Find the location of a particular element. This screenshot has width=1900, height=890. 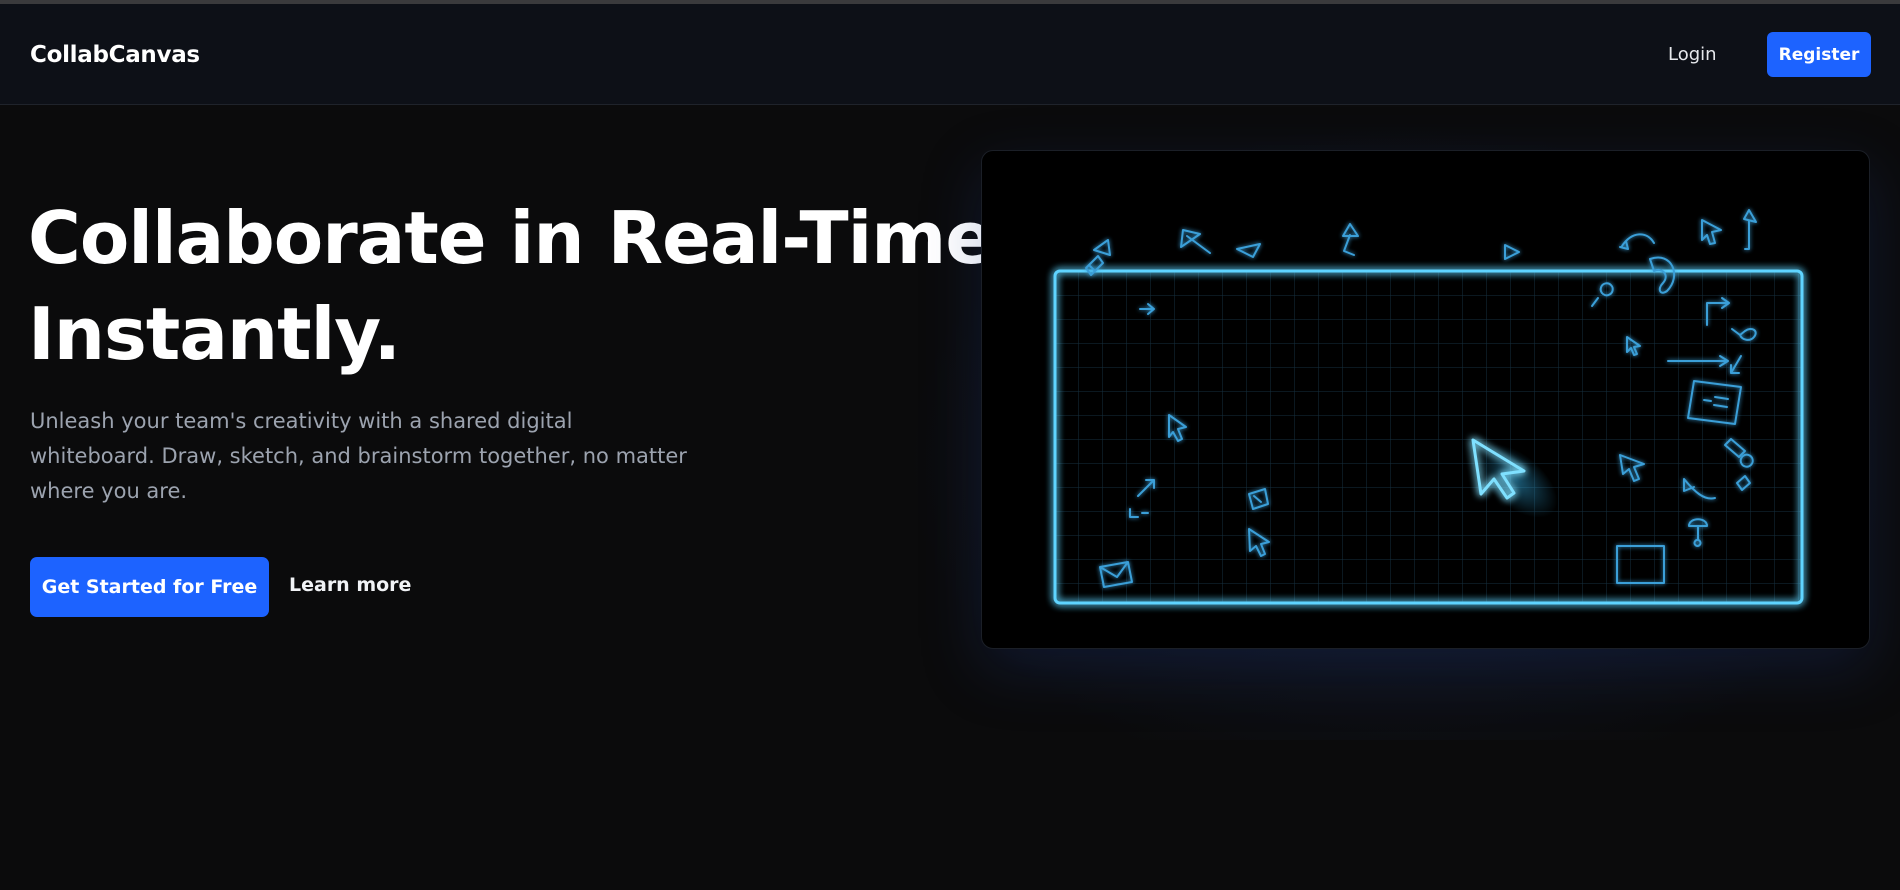

register-button: Register is located at coordinates (1819, 54).